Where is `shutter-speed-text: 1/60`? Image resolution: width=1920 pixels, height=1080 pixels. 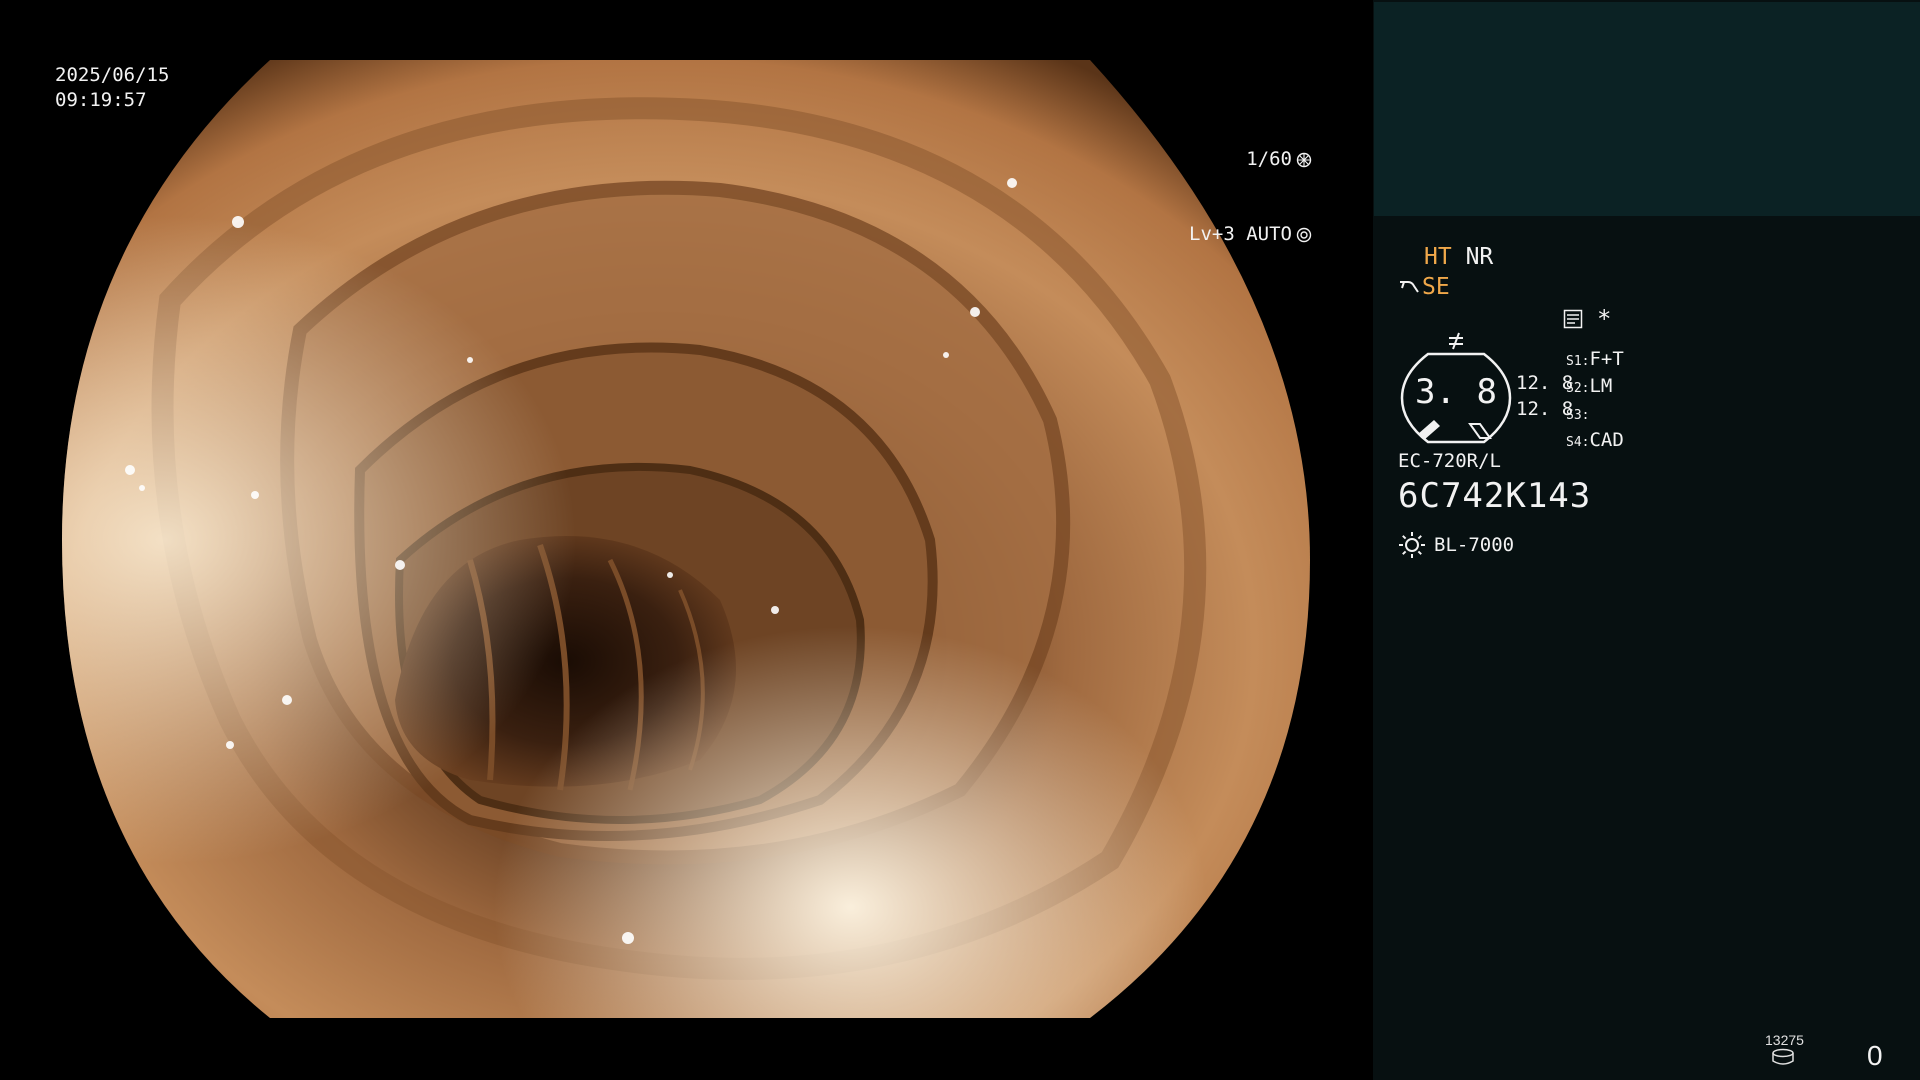
shutter-speed-text: 1/60 is located at coordinates (1269, 159).